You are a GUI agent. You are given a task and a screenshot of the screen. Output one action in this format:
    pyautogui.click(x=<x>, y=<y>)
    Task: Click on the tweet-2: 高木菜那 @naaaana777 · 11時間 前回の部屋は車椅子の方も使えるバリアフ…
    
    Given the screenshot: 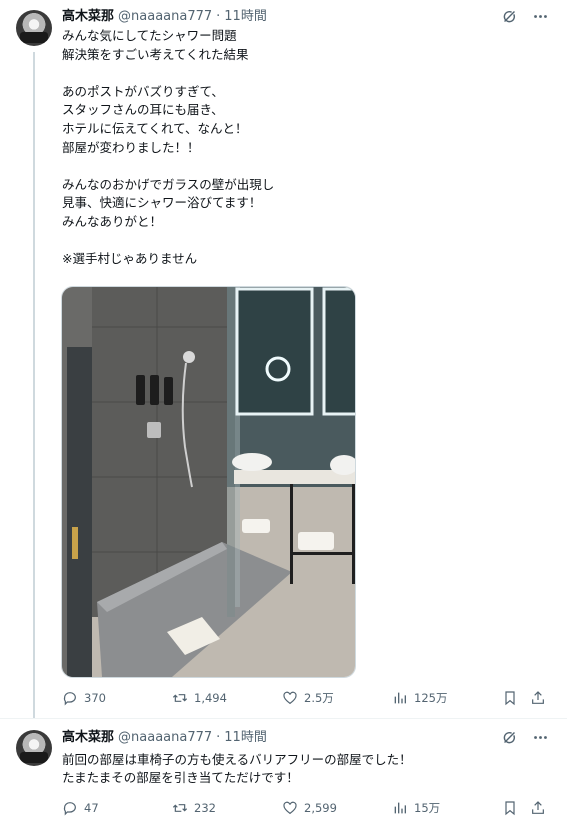 What is the action you would take?
    pyautogui.click(x=283, y=776)
    